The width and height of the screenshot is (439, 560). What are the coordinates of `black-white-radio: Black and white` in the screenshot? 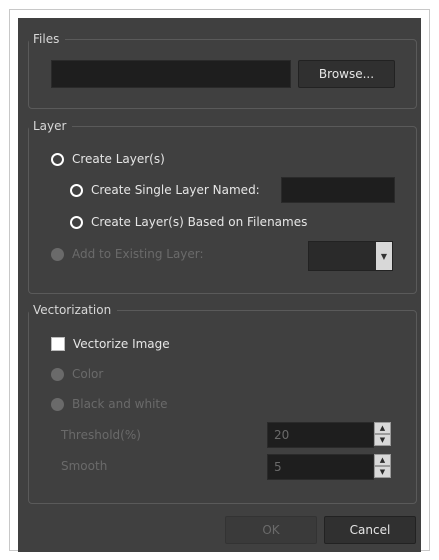 It's located at (109, 404).